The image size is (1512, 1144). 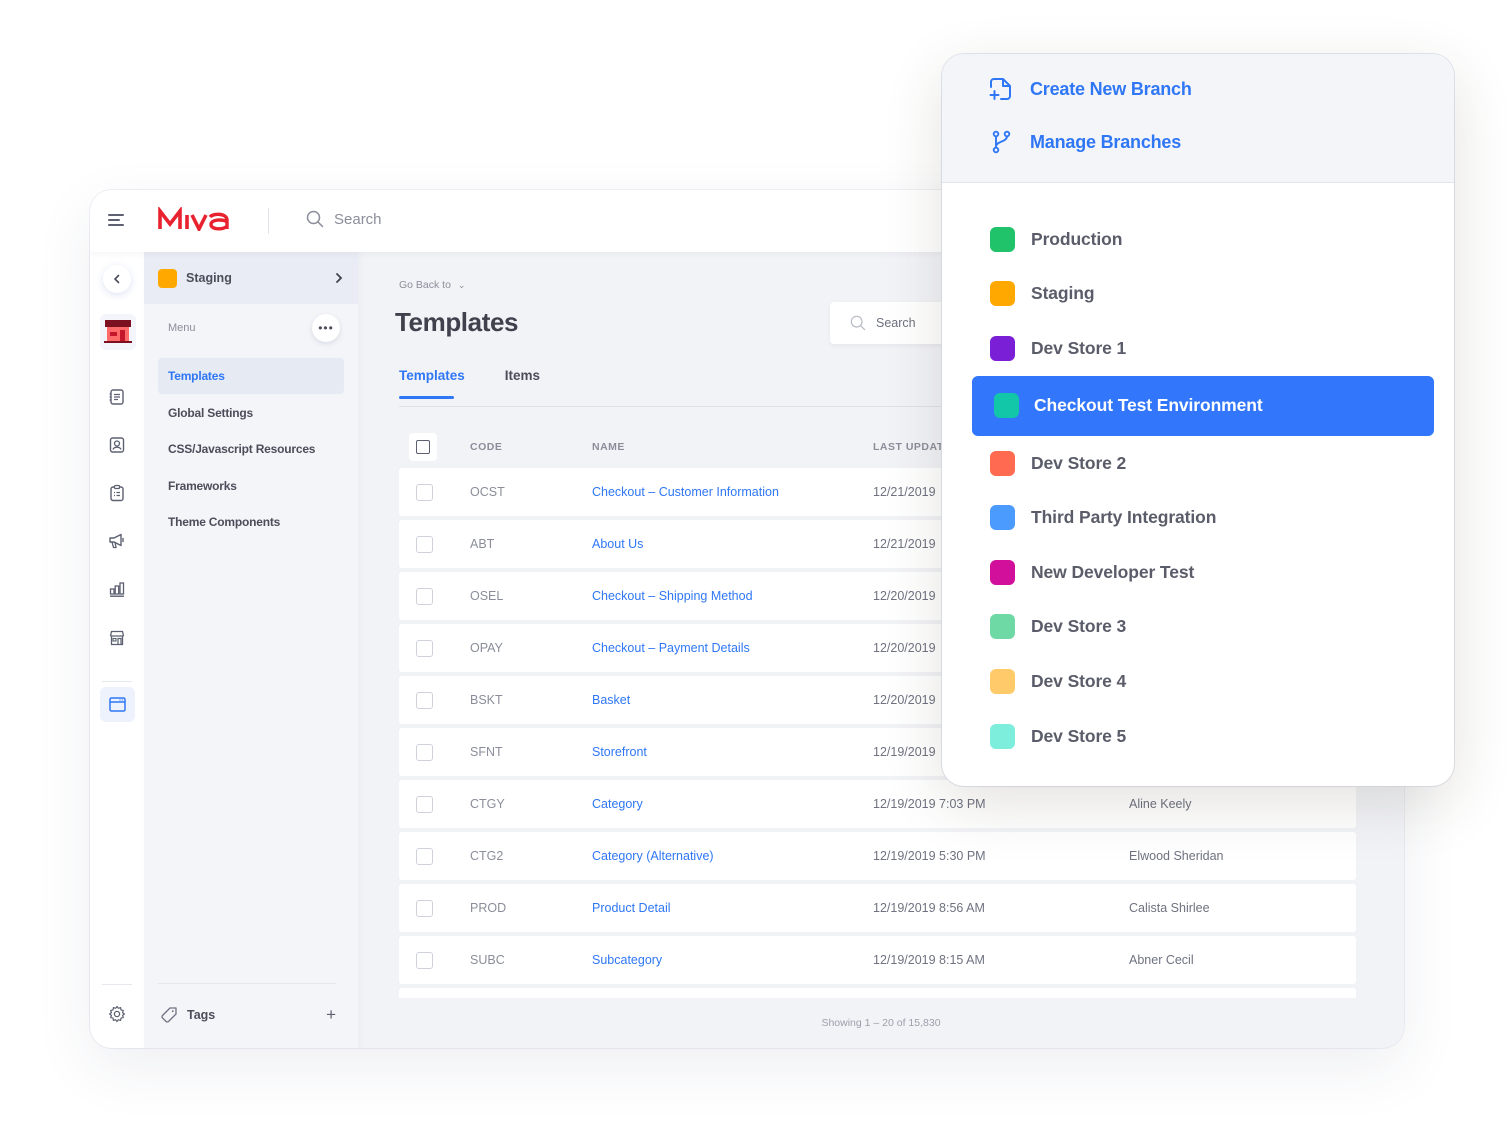 What do you see at coordinates (1148, 405) in the screenshot?
I see `branch-label: Checkout Test Environment` at bounding box center [1148, 405].